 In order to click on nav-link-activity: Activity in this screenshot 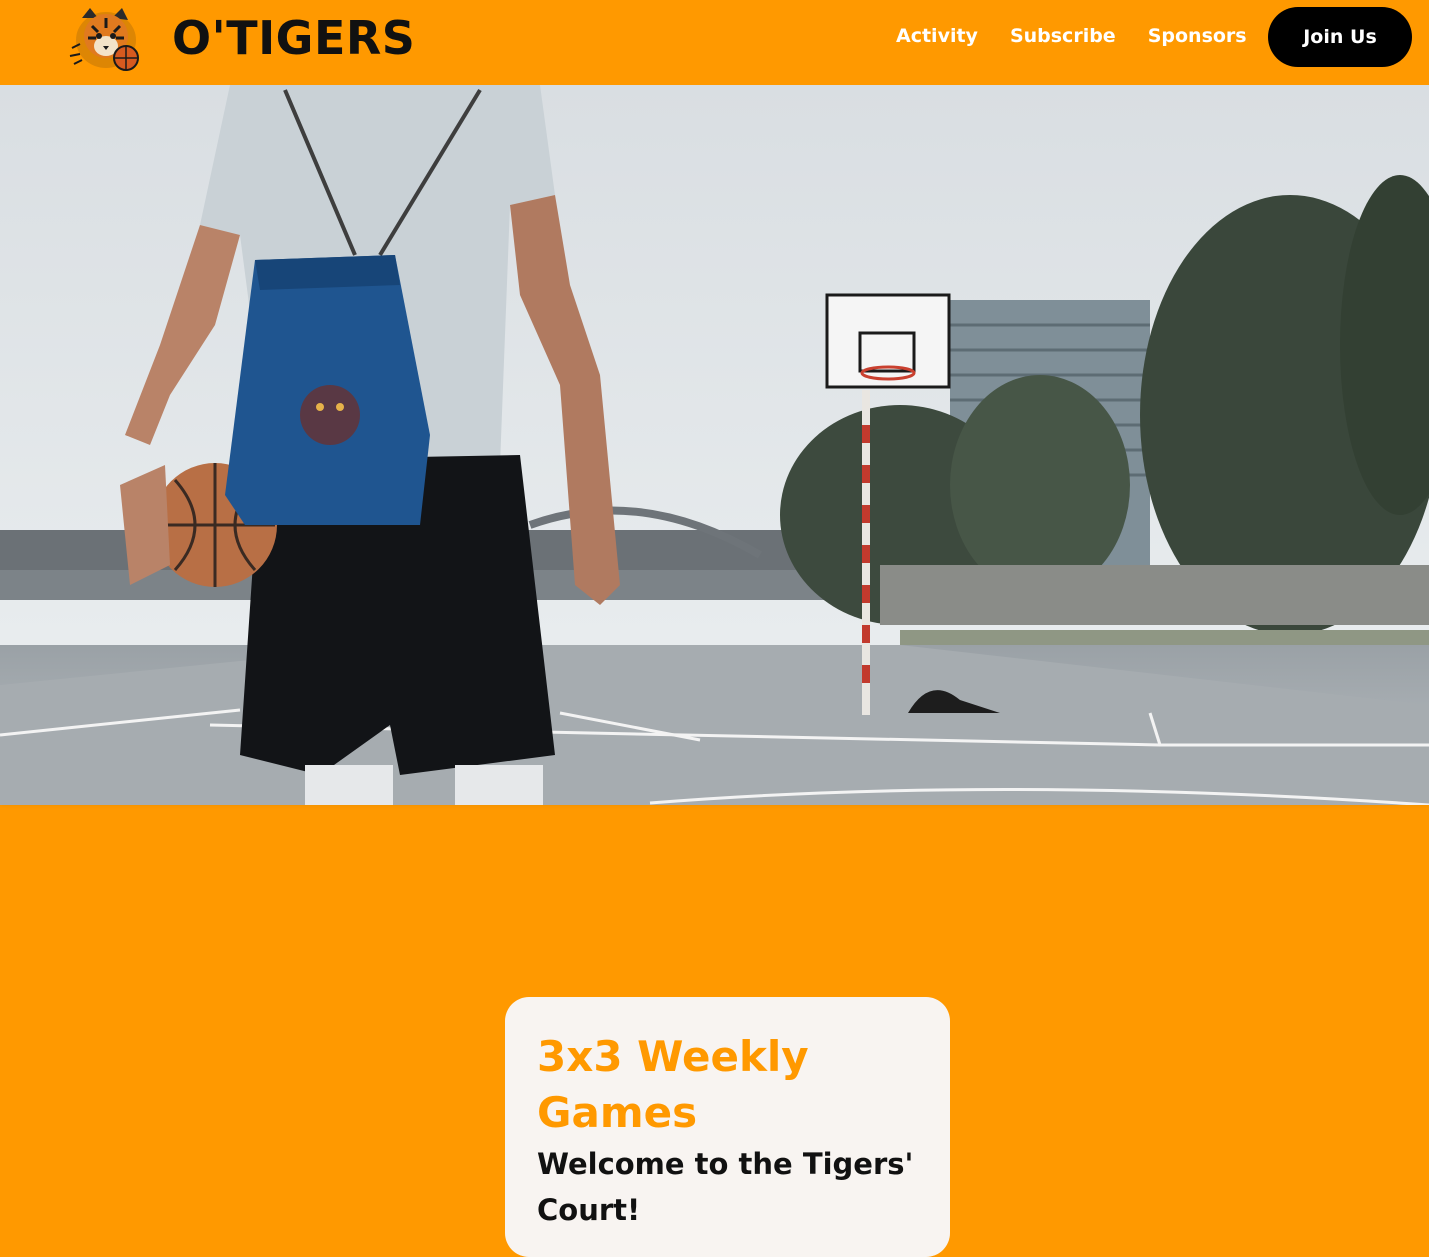, I will do `click(937, 36)`.